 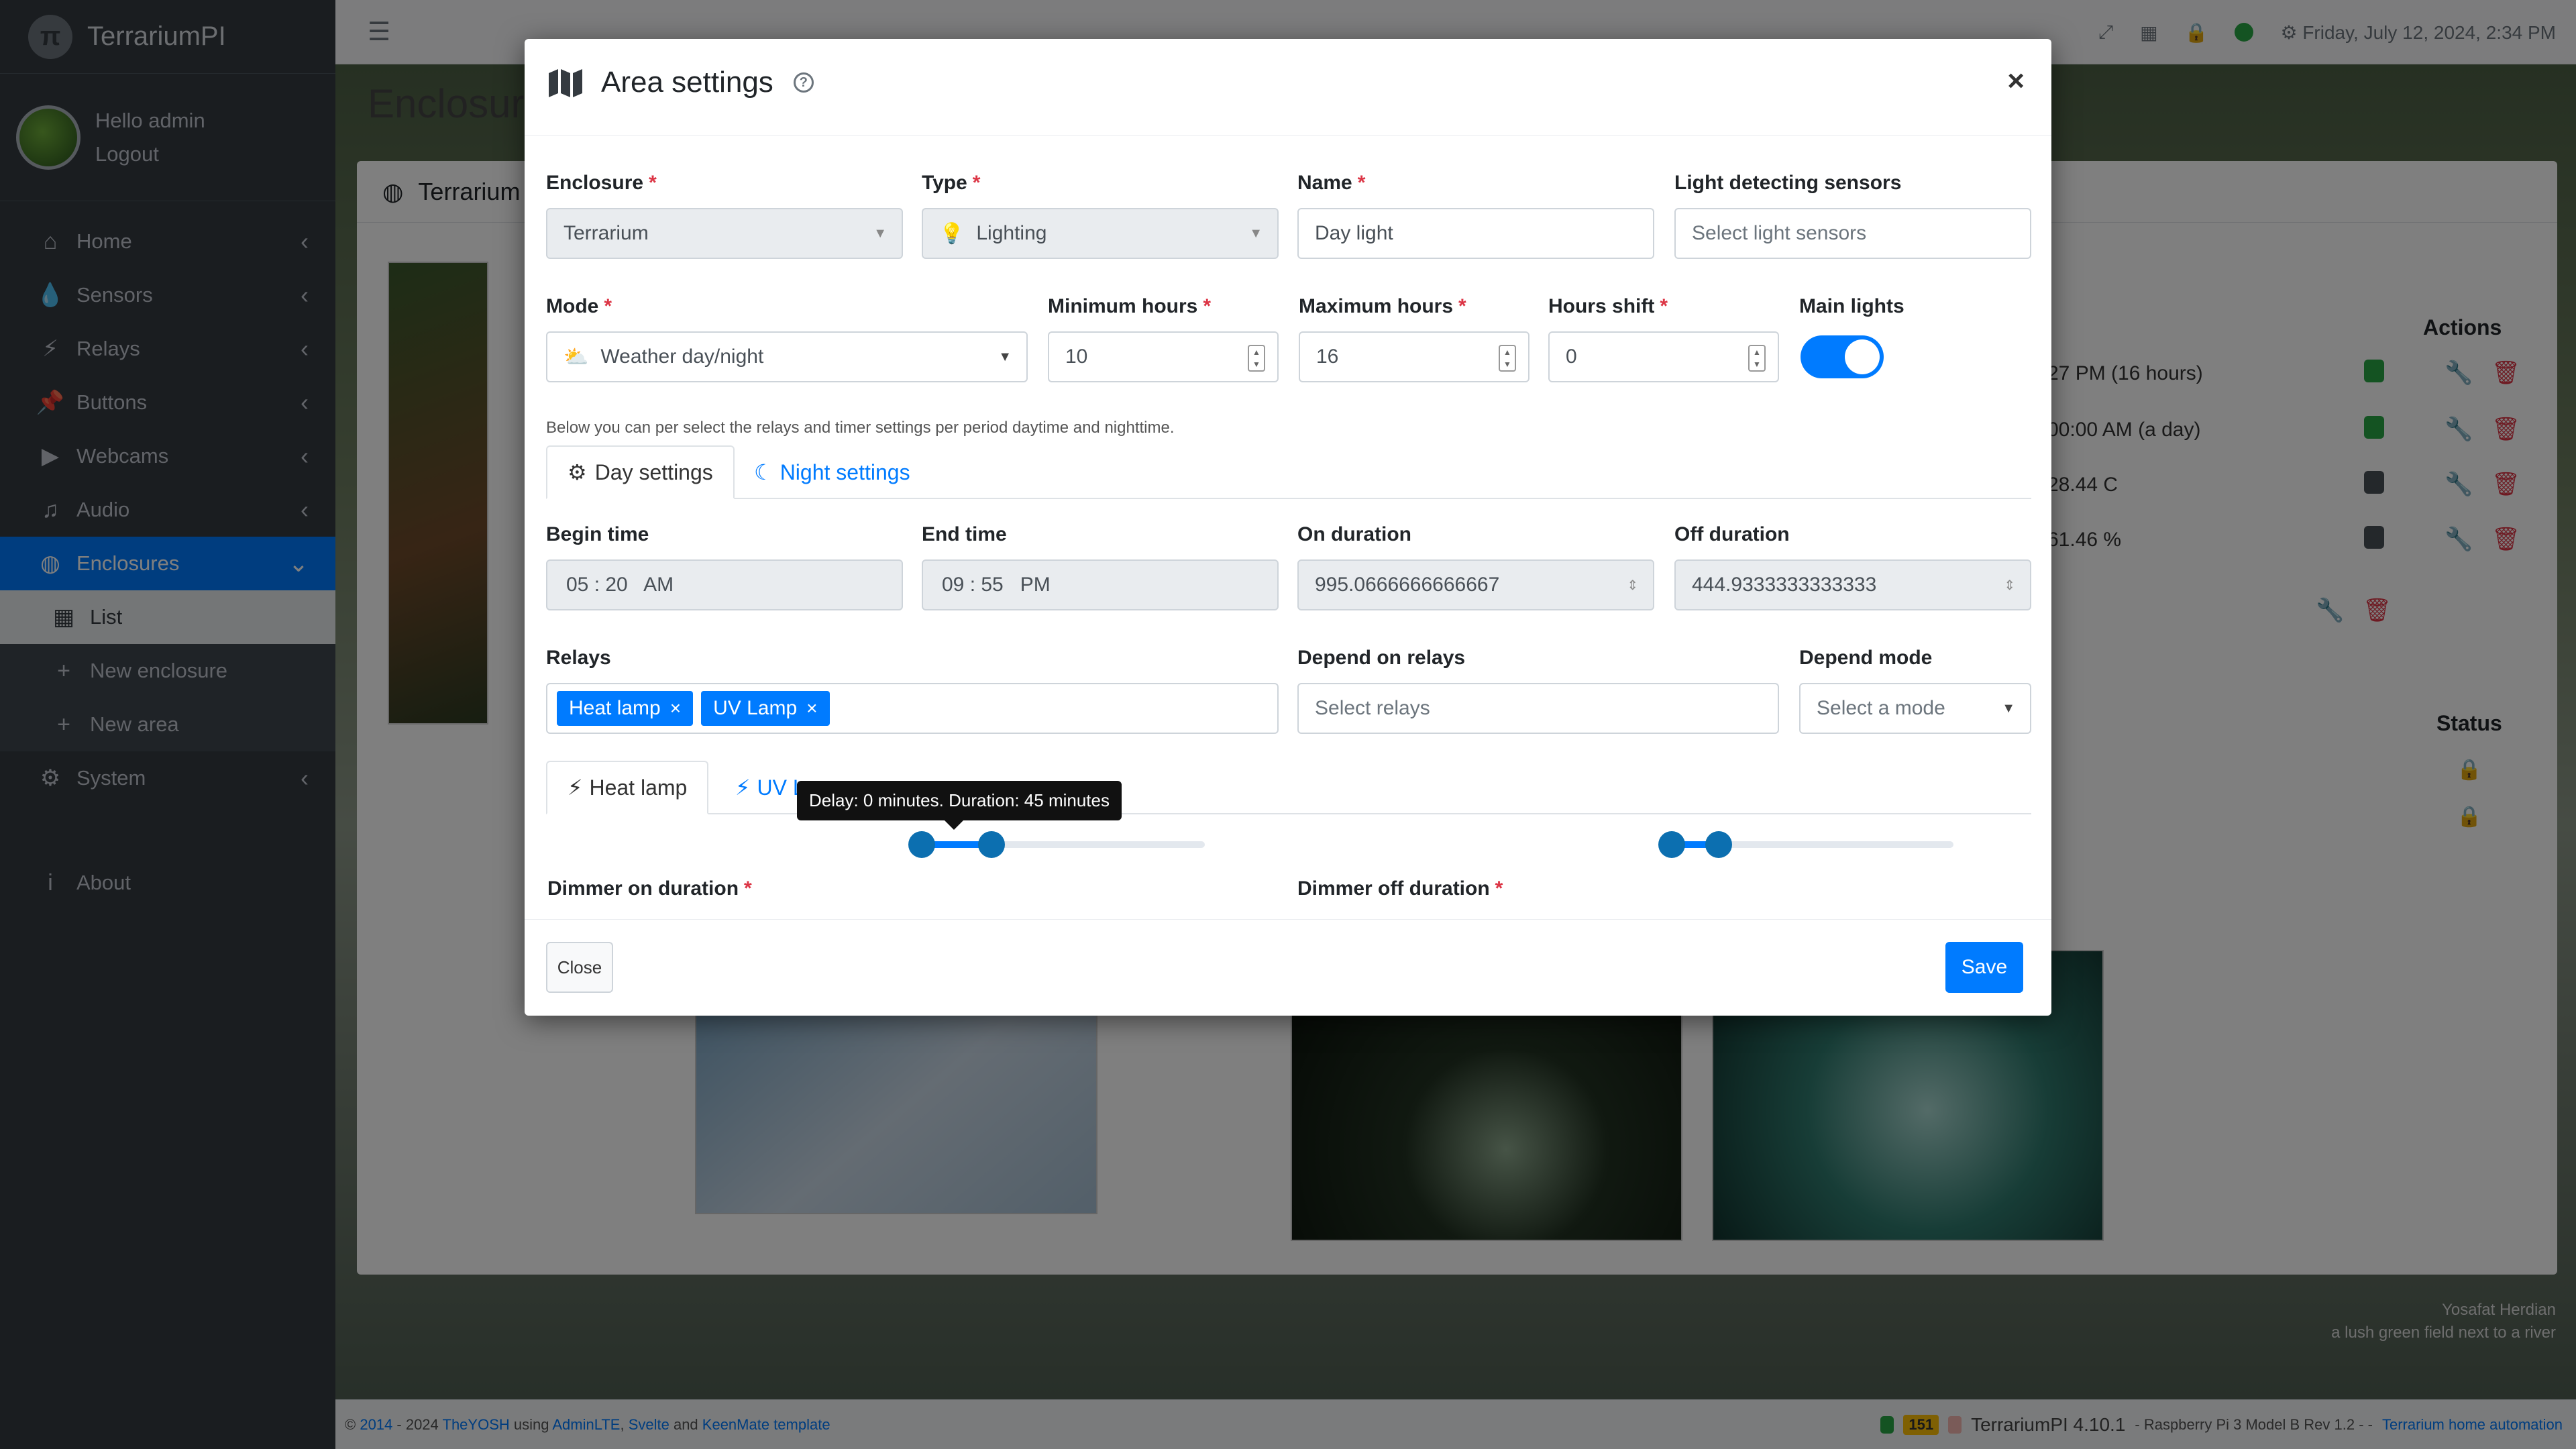 I want to click on dimmer-on-label: Dimmer on duration *, so click(x=649, y=888).